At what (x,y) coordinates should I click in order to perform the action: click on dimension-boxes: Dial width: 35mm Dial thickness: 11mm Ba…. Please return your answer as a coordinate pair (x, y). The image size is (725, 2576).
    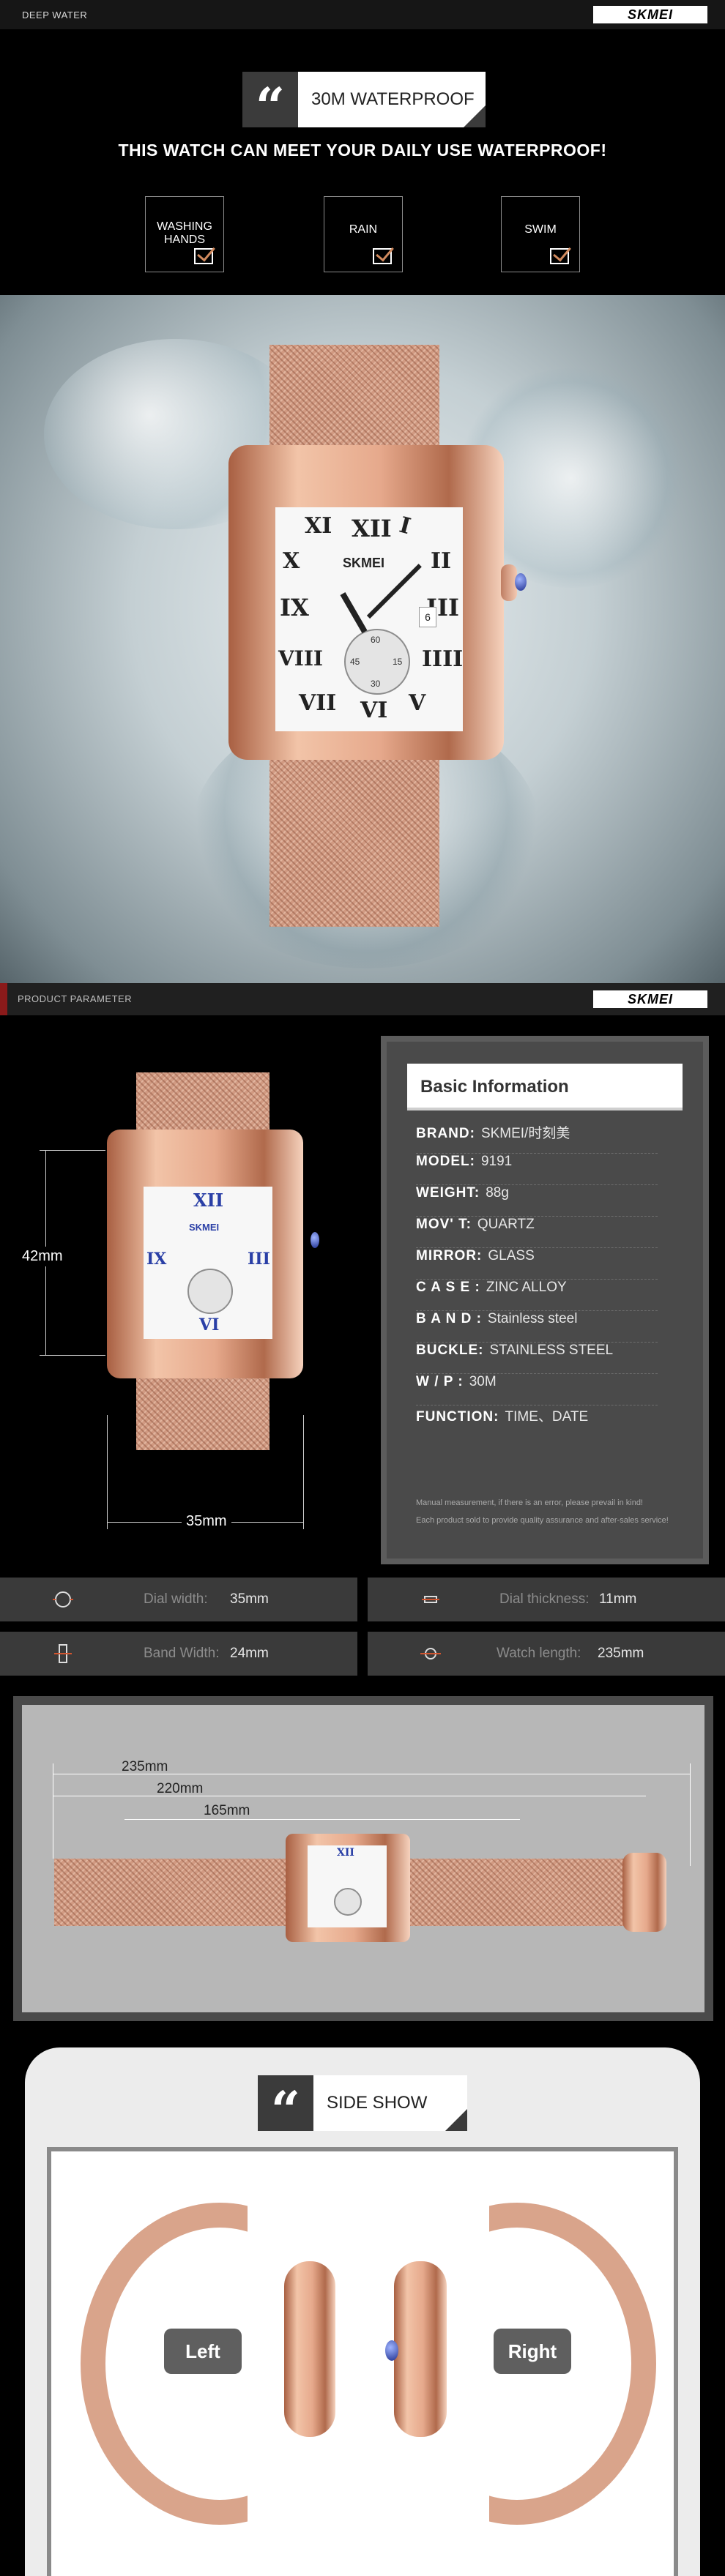
    Looking at the image, I should click on (362, 1632).